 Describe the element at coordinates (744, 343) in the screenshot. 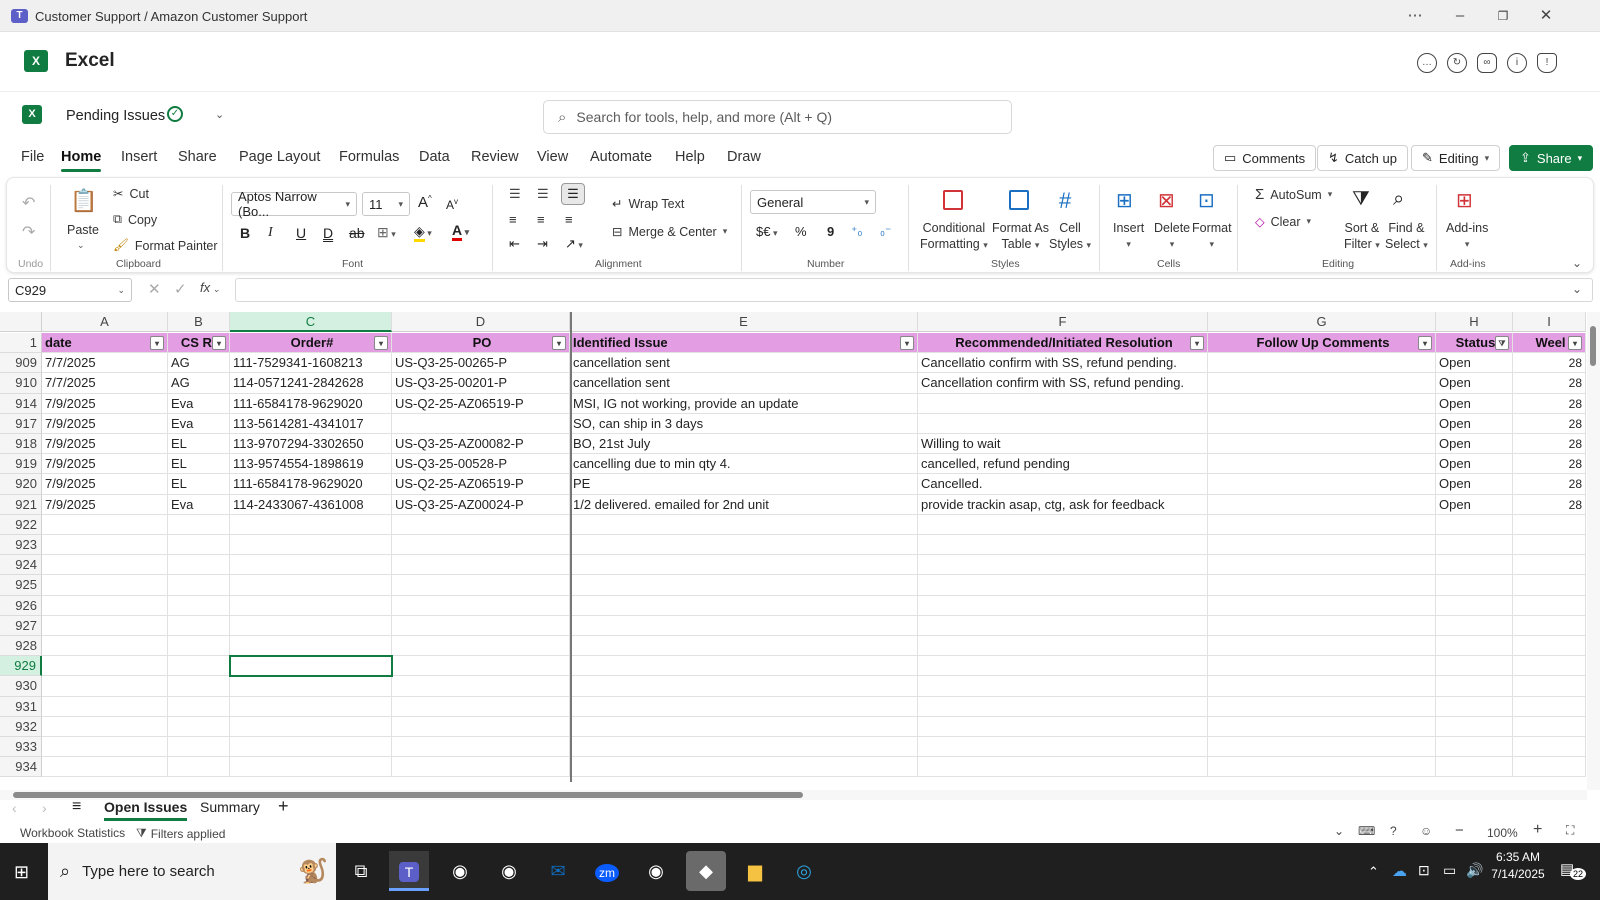

I see `table-header-cell: Identified Issue ▾` at that location.